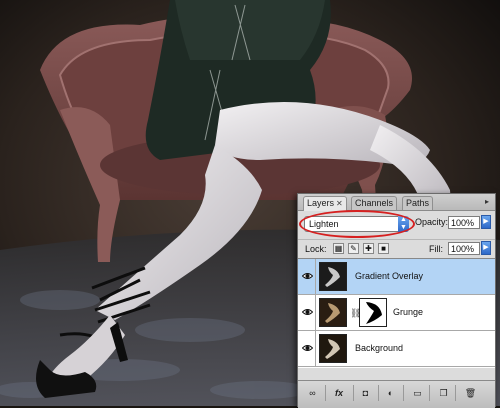 Image resolution: width=500 pixels, height=408 pixels. I want to click on lock-transparency-icon: ▦, so click(338, 248).